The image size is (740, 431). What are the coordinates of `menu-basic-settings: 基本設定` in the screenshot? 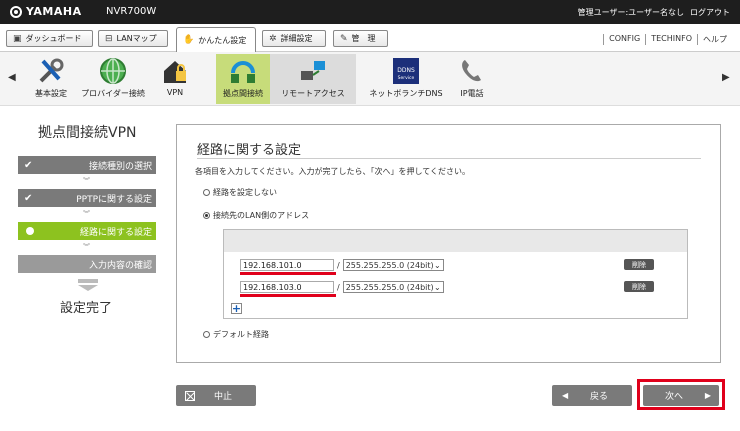 It's located at (51, 79).